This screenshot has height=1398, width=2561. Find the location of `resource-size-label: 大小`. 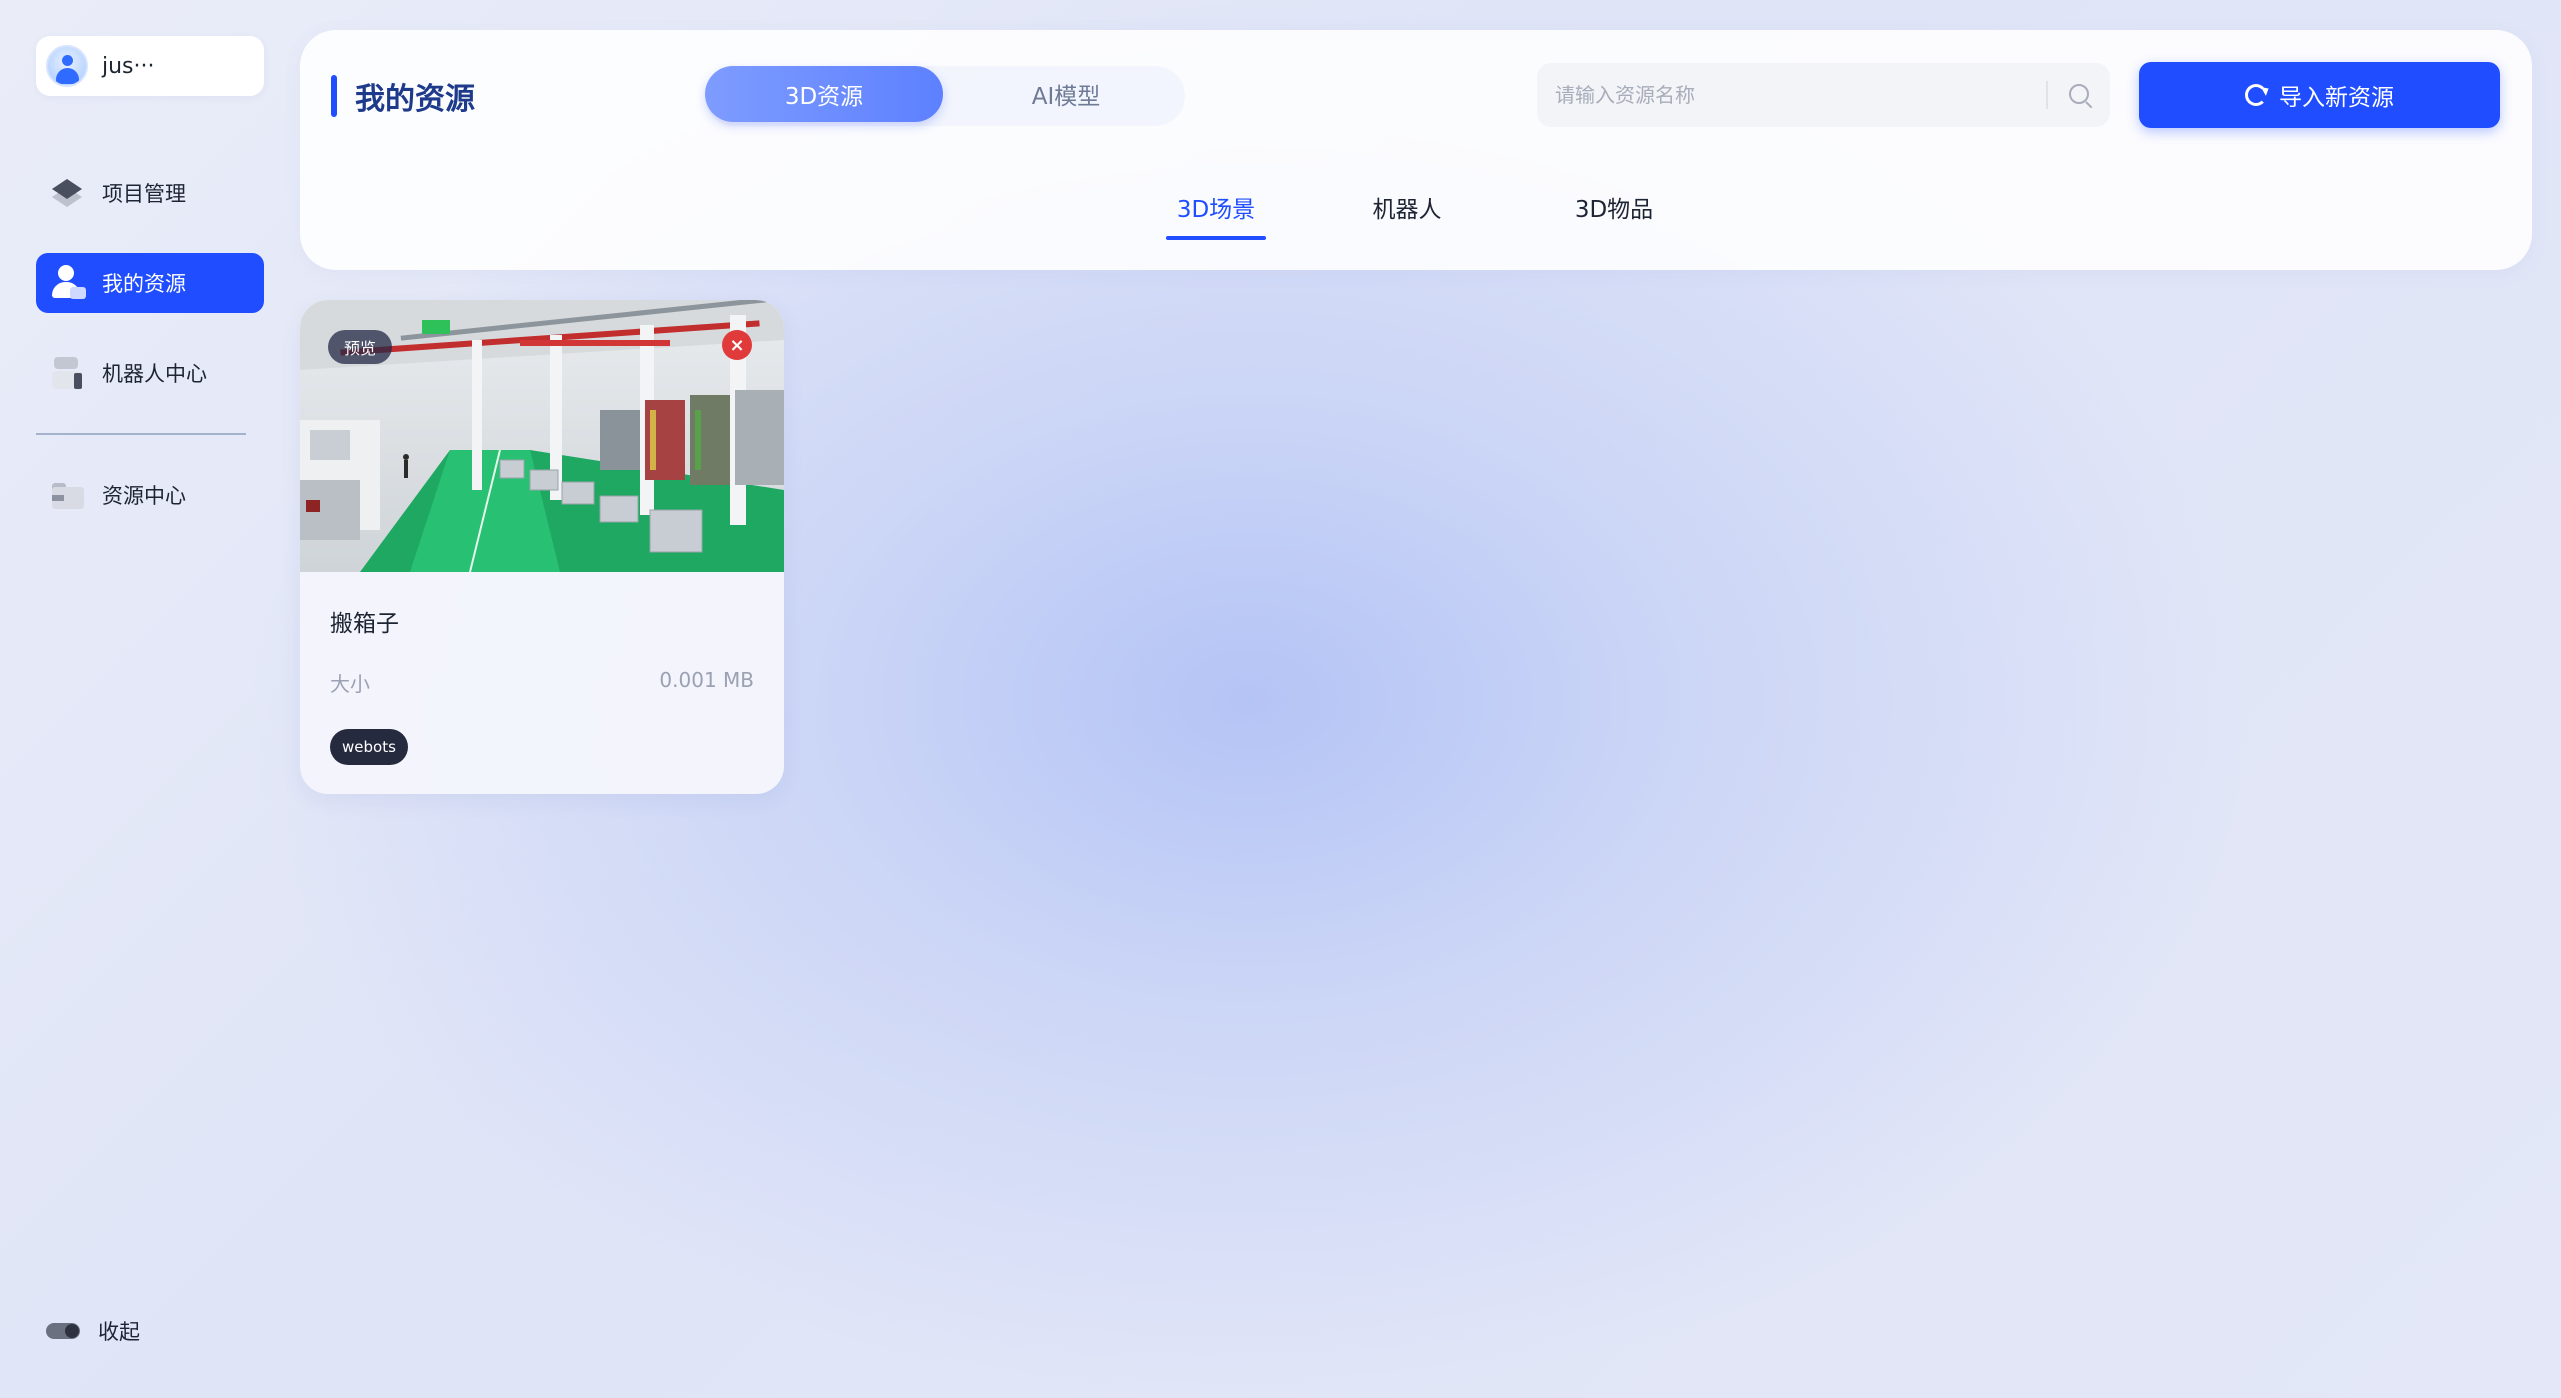

resource-size-label: 大小 is located at coordinates (350, 684).